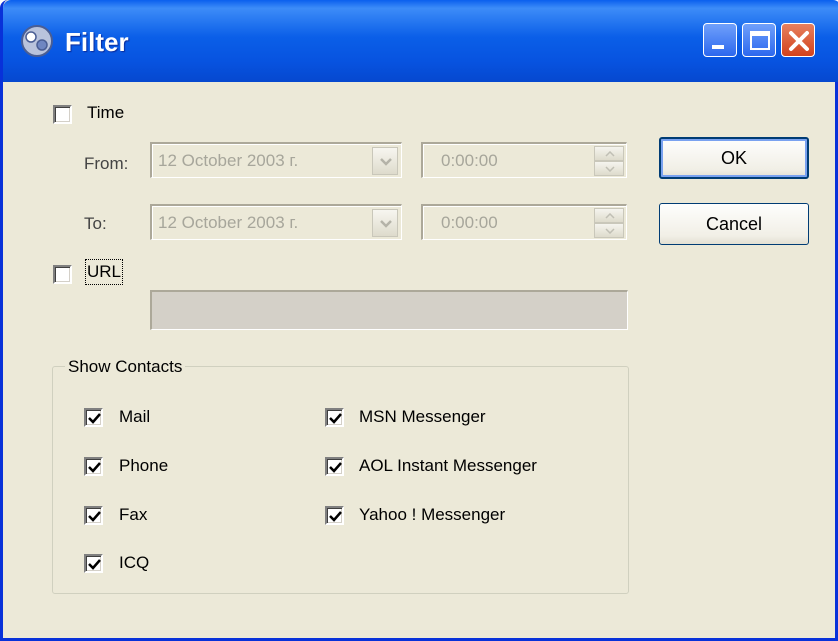  I want to click on icq-label: ICQ, so click(134, 562).